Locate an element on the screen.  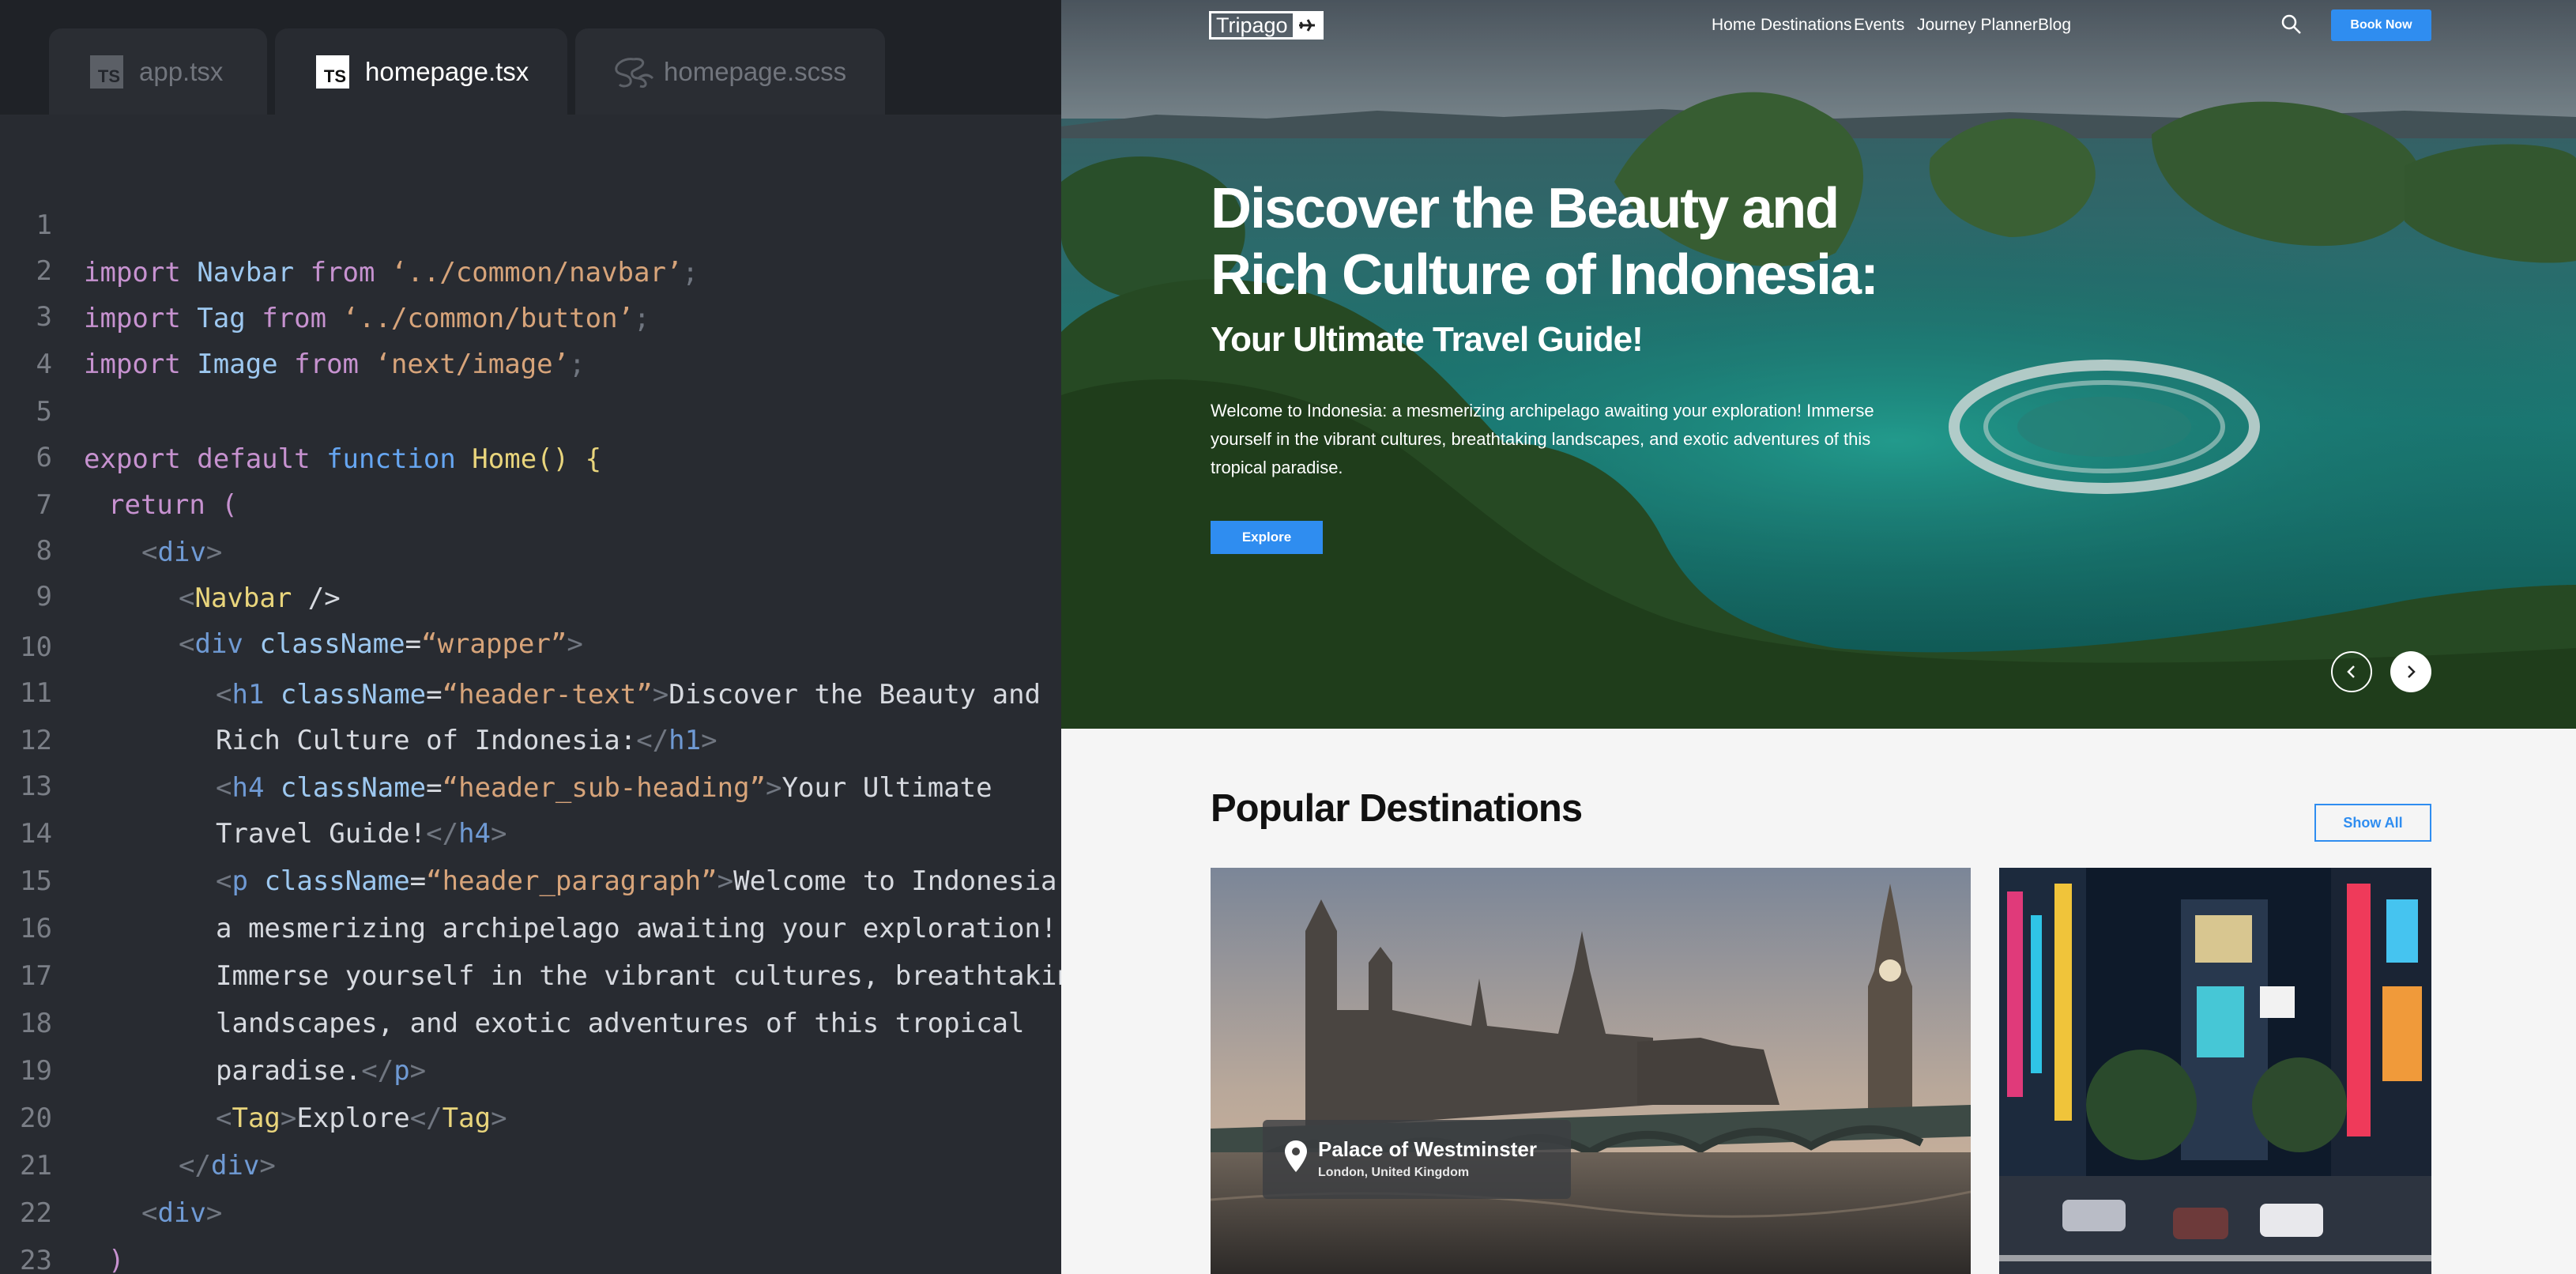
carousel-prev-button is located at coordinates (2351, 671).